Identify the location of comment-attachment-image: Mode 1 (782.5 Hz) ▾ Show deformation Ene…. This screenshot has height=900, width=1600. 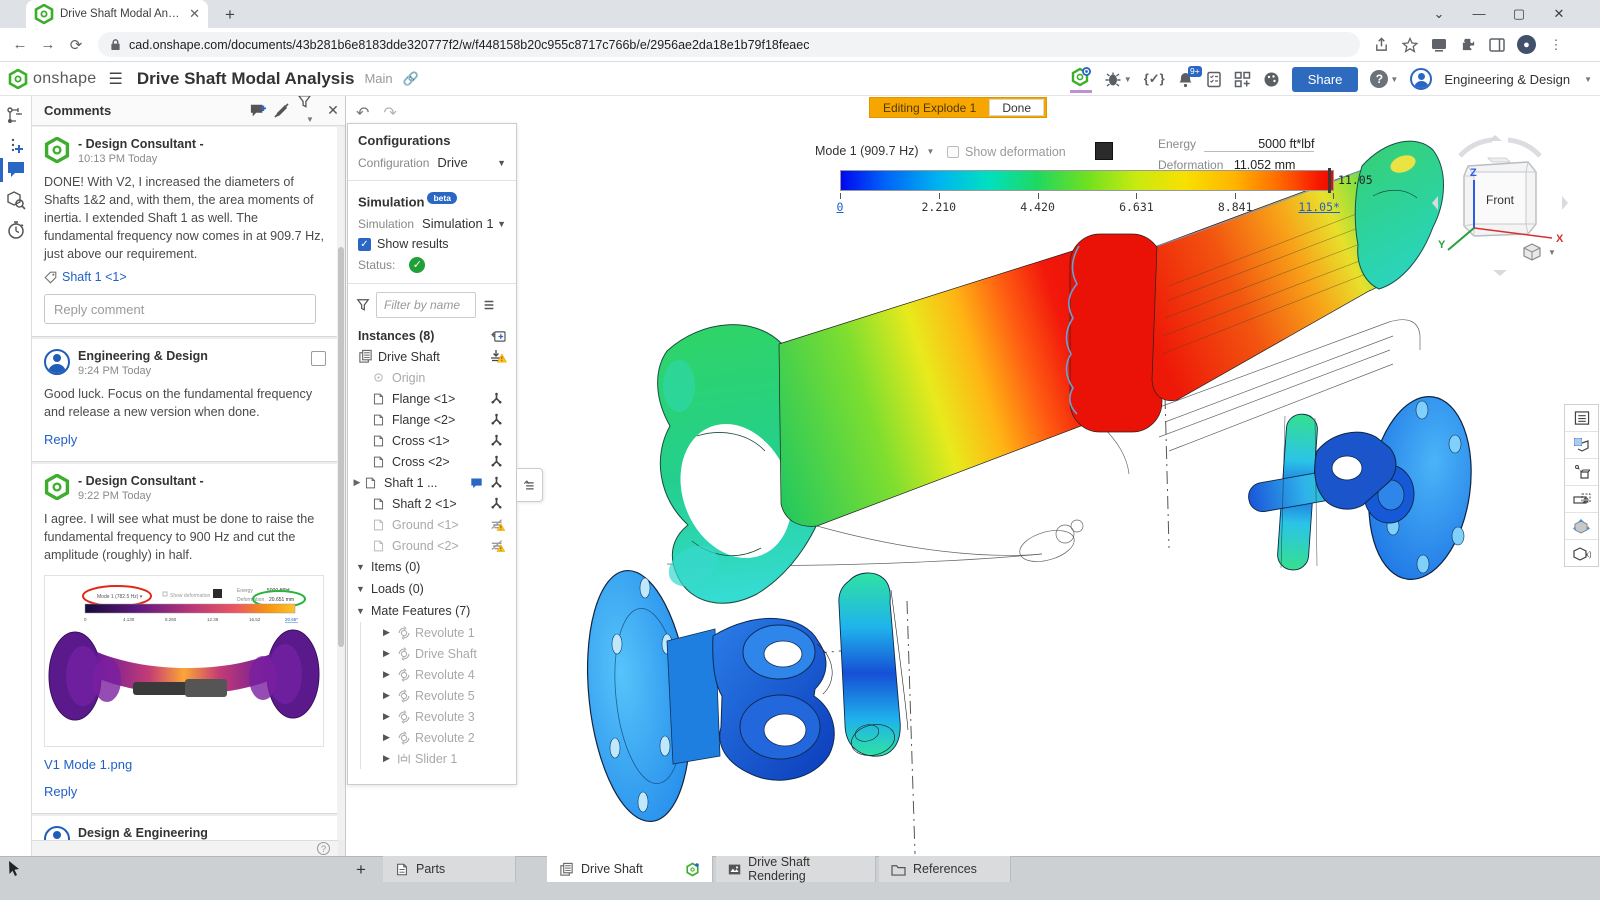
(184, 660).